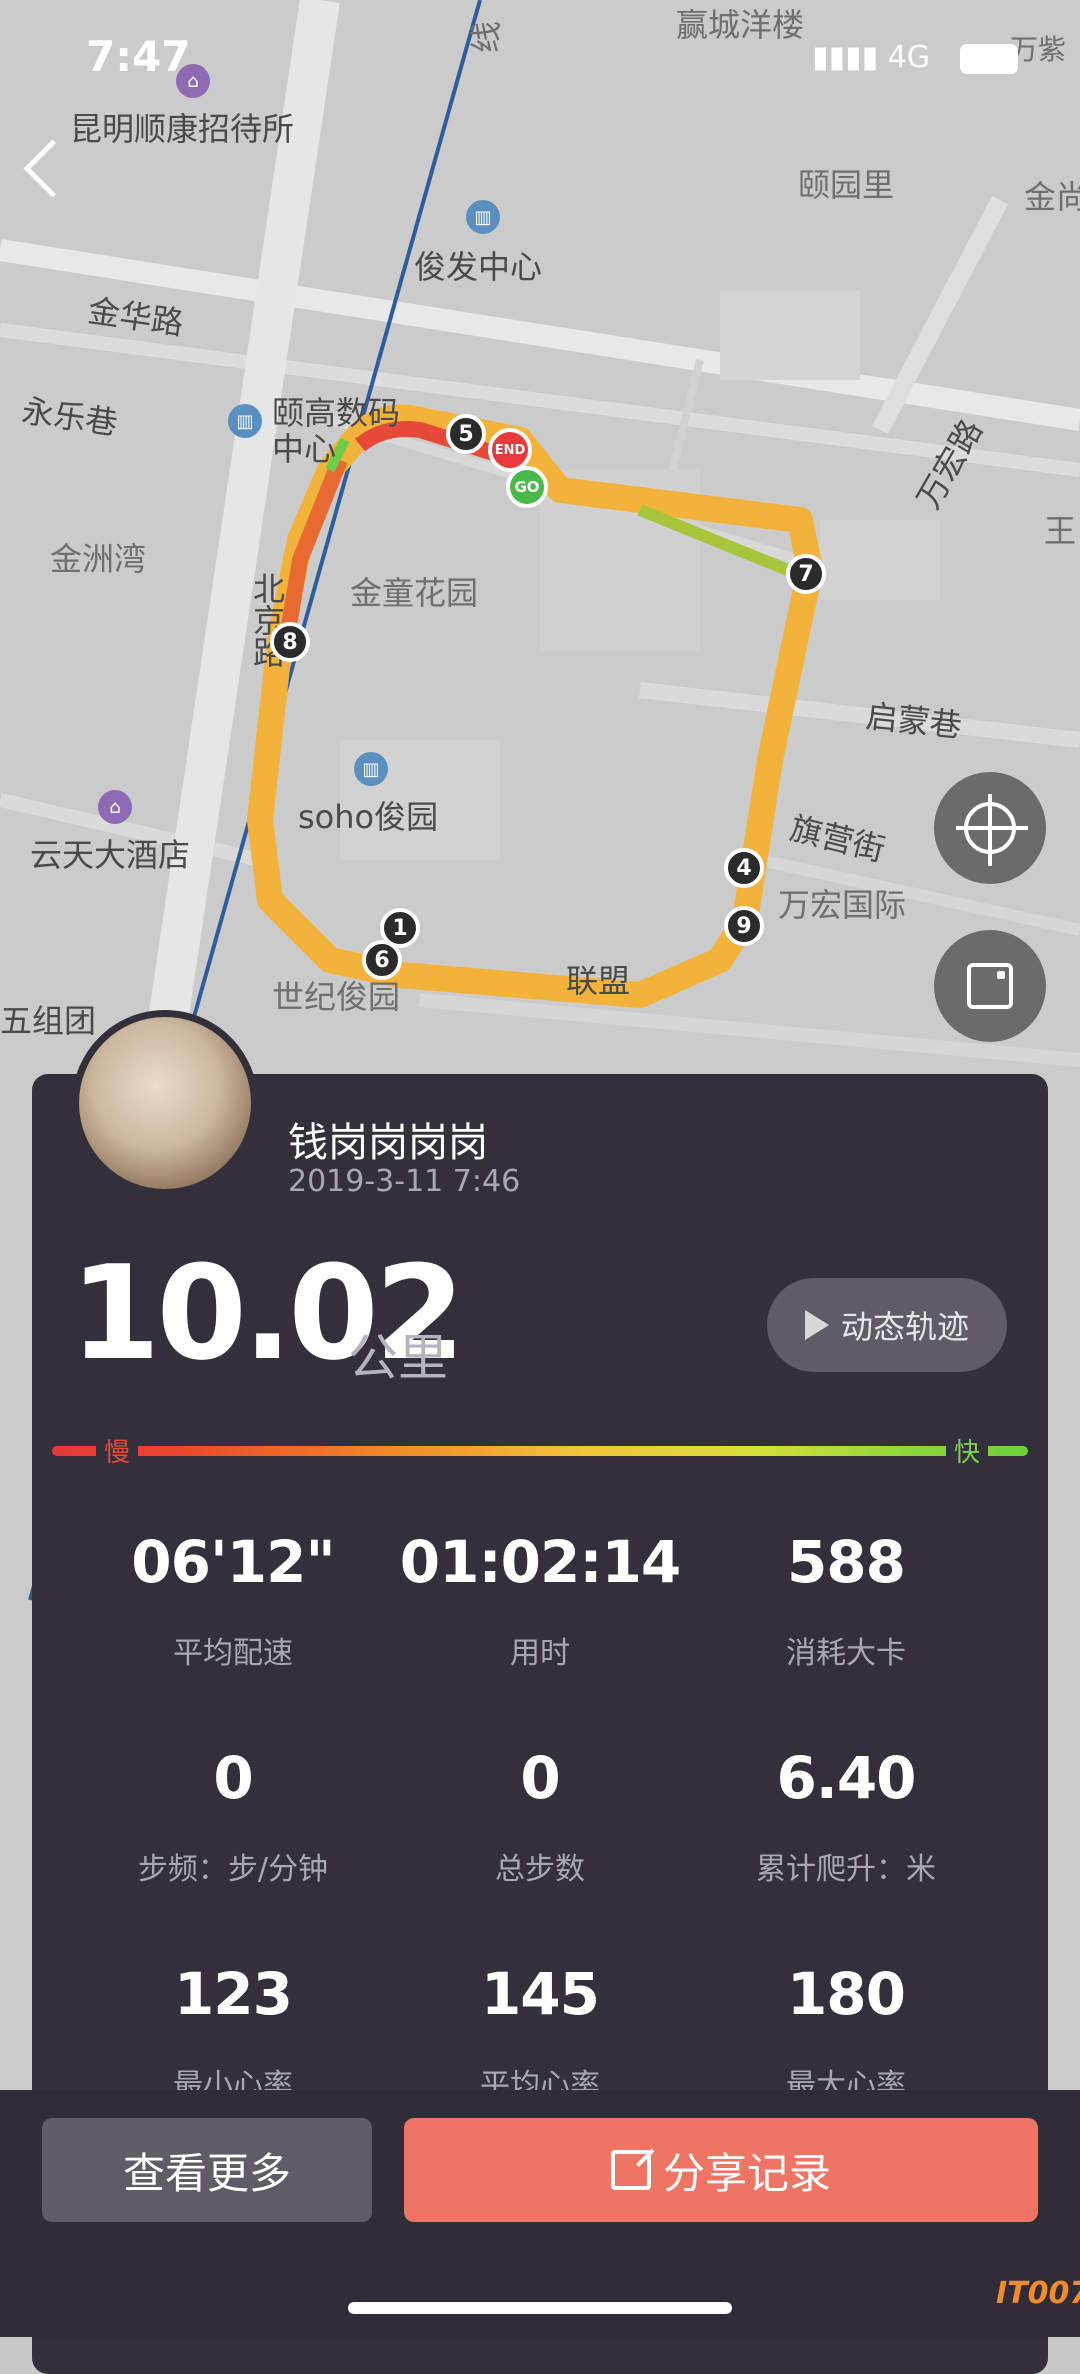 The height and width of the screenshot is (2374, 1080). What do you see at coordinates (368, 817) in the screenshot?
I see `map-label-soho: soho俊园` at bounding box center [368, 817].